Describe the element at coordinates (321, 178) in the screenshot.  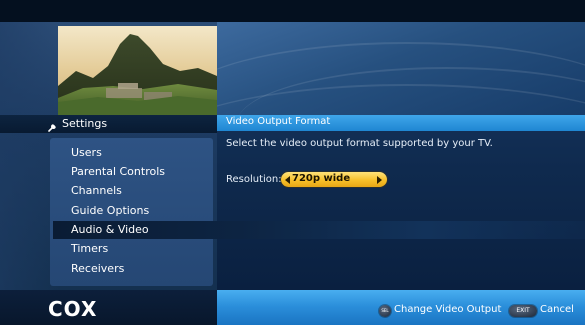
I see `resolution-value: 720p wide` at that location.